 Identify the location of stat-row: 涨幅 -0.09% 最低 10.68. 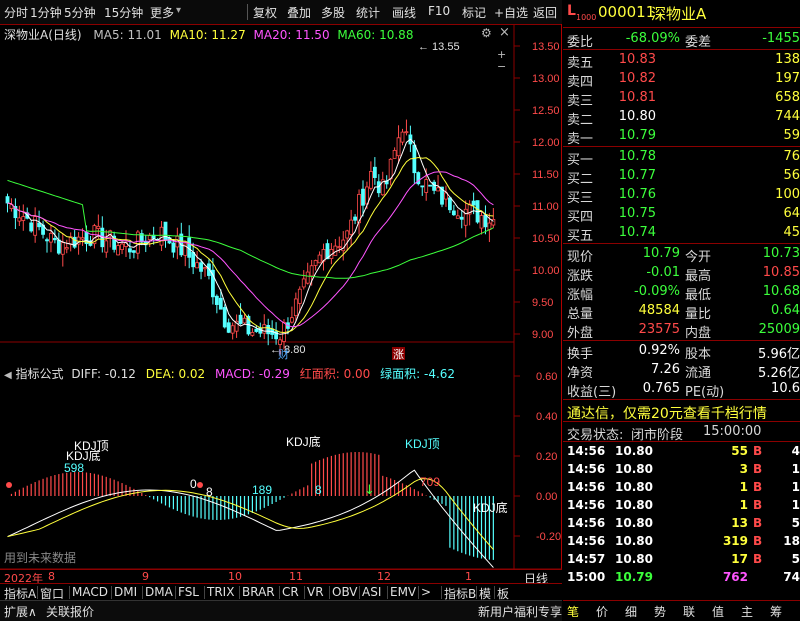
(681, 292).